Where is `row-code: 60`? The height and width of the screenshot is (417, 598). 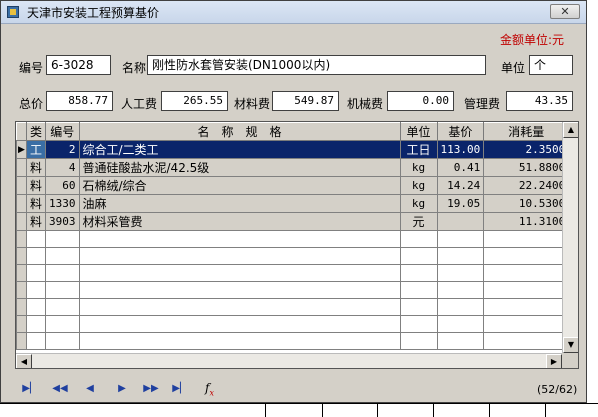
row-code: 60 is located at coordinates (62, 185).